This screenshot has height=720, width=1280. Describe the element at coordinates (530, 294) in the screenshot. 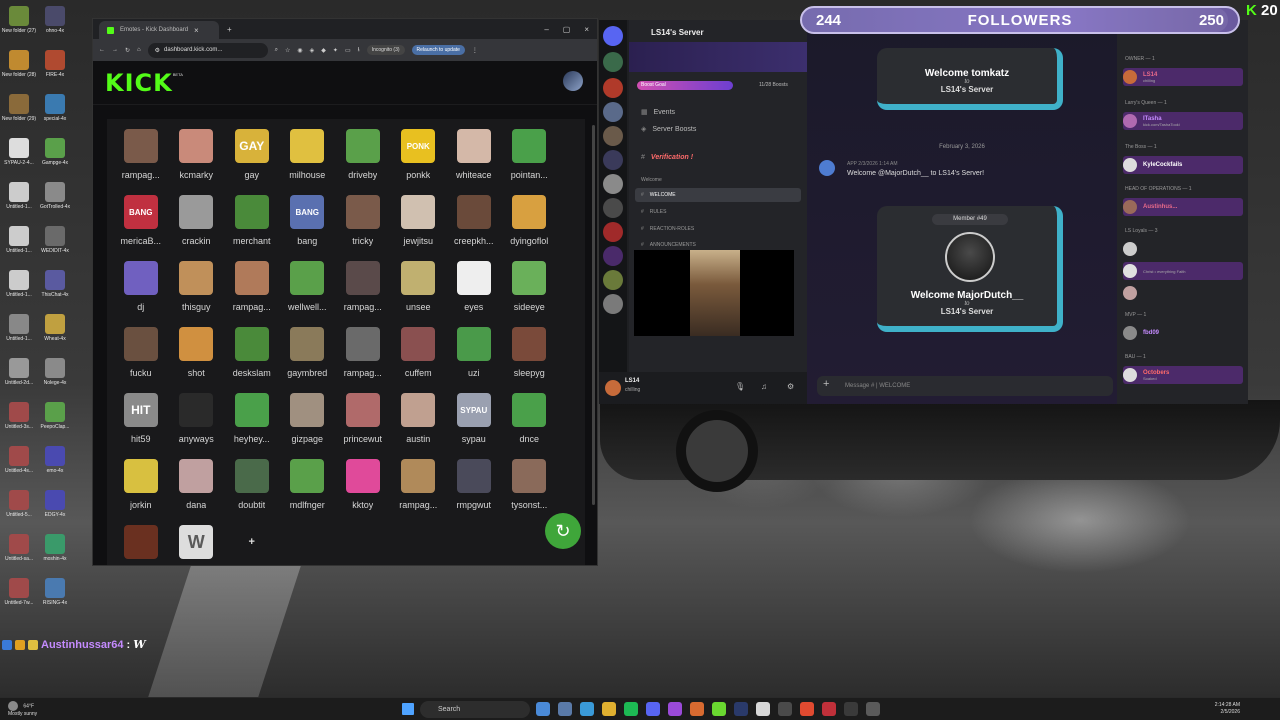

I see `emote-item: sideeye` at that location.